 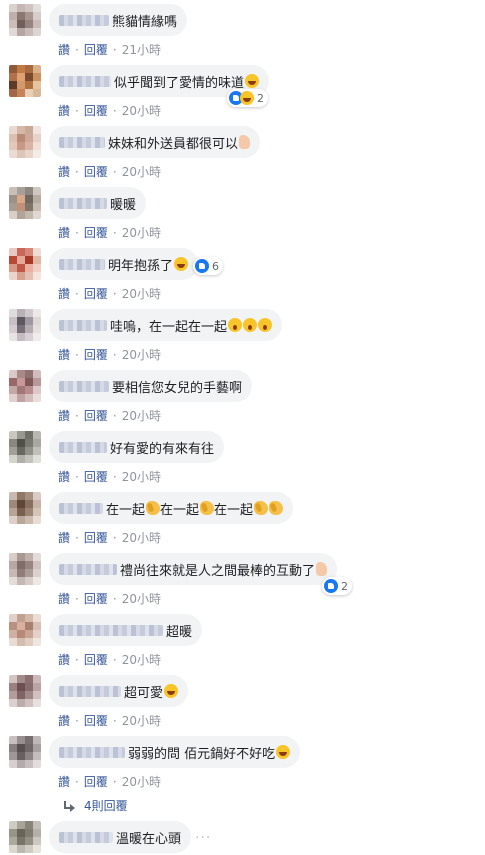 What do you see at coordinates (193, 569) in the screenshot?
I see `comment-bubble: 禮尚往來就是人之間最棒的互動了` at bounding box center [193, 569].